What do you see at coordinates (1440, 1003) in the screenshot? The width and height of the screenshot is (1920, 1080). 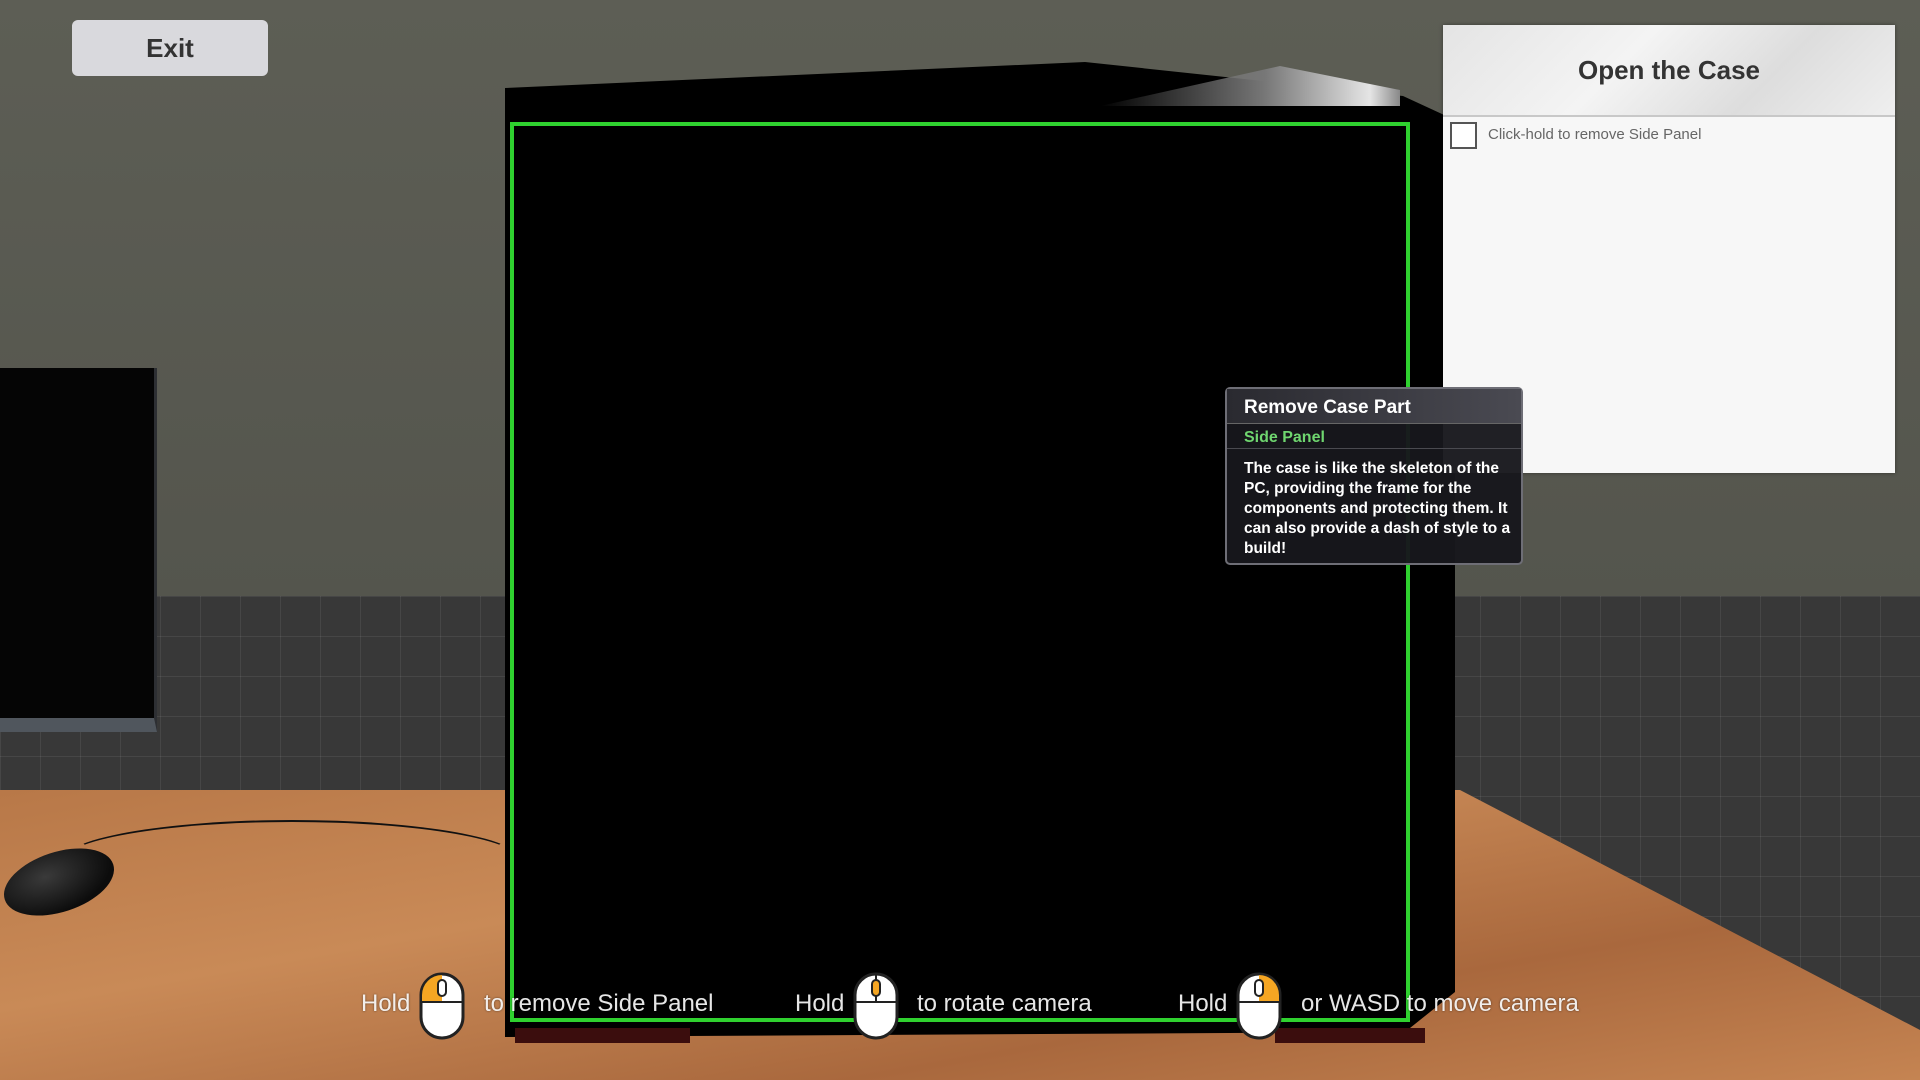 I see `hint-move-camera: or WASD to move camera` at bounding box center [1440, 1003].